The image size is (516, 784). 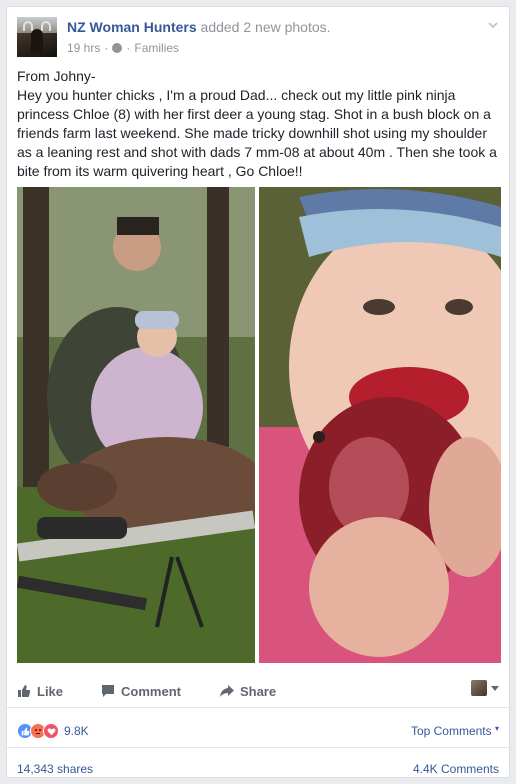 What do you see at coordinates (226, 691) in the screenshot?
I see `share-arrow-icon` at bounding box center [226, 691].